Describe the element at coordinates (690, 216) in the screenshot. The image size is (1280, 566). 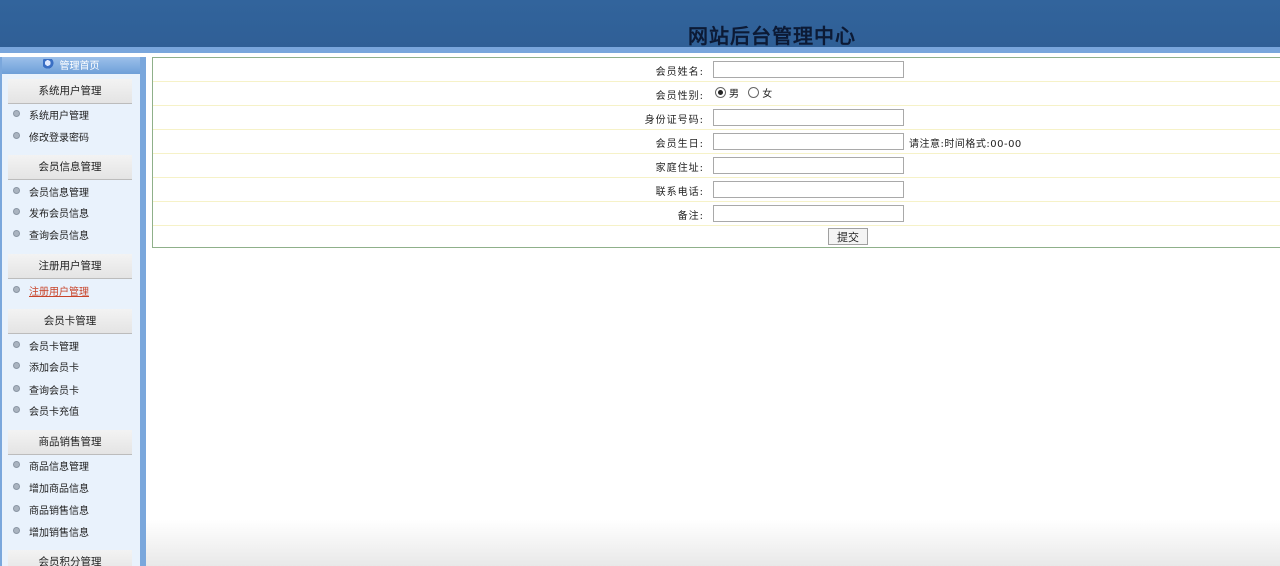
I see `note-label: 备注:` at that location.